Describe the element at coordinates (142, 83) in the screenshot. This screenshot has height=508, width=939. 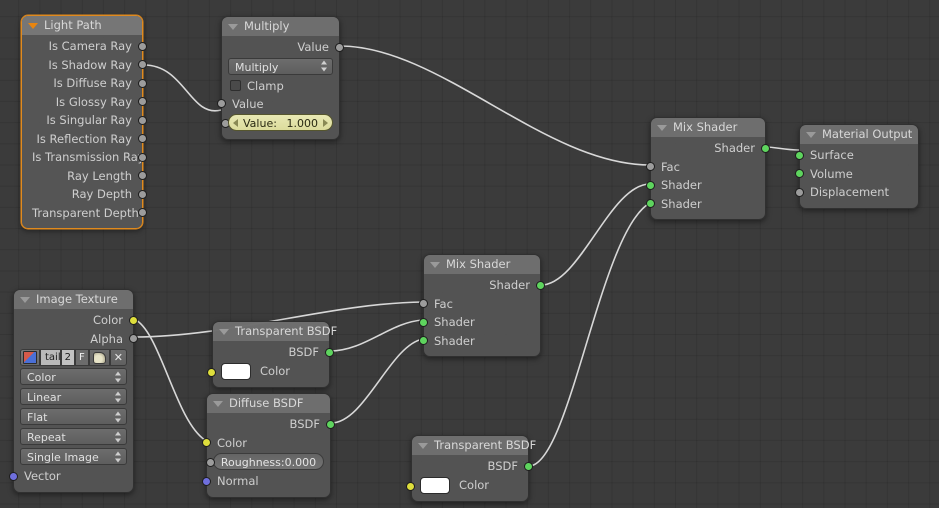
I see `socket-is-diffuse-ray` at that location.